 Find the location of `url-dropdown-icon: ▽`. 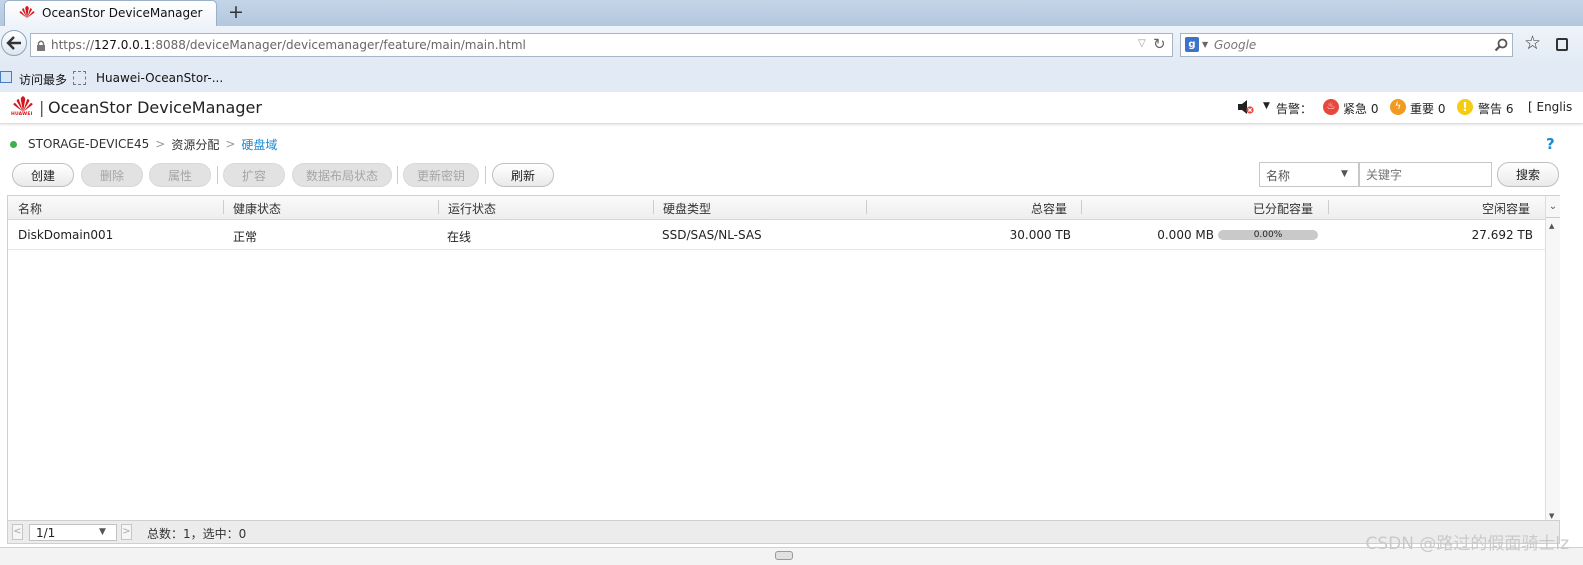

url-dropdown-icon: ▽ is located at coordinates (1142, 43).